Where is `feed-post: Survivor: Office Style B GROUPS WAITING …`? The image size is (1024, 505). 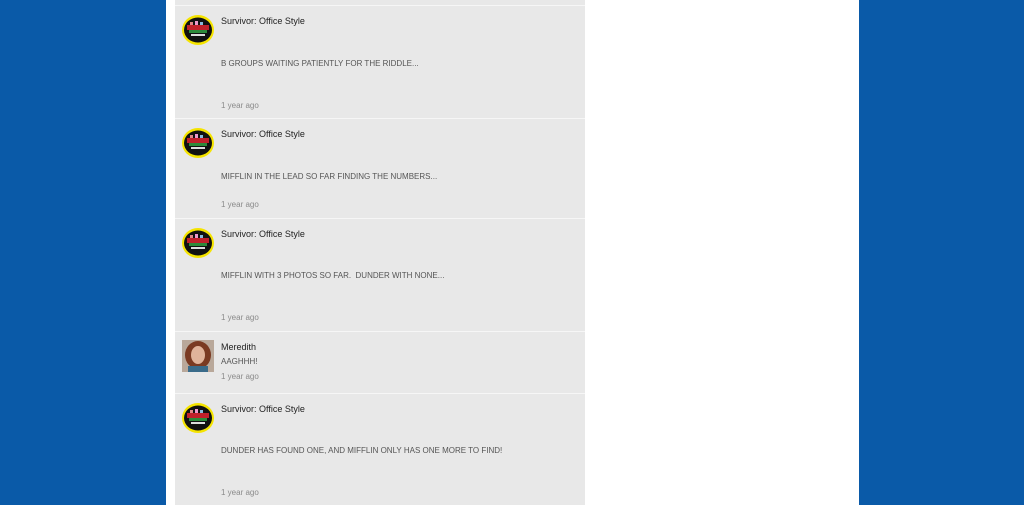
feed-post: Survivor: Office Style B GROUPS WAITING … is located at coordinates (380, 61).